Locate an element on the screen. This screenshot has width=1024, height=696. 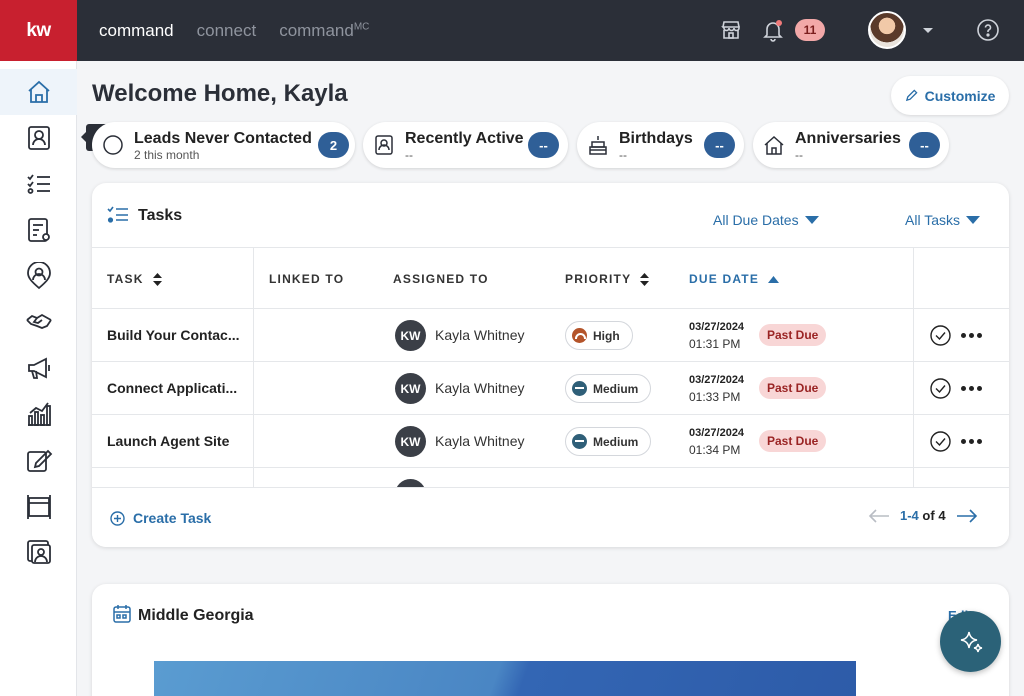
col-due-date: DUE DATE is located at coordinates (734, 279).